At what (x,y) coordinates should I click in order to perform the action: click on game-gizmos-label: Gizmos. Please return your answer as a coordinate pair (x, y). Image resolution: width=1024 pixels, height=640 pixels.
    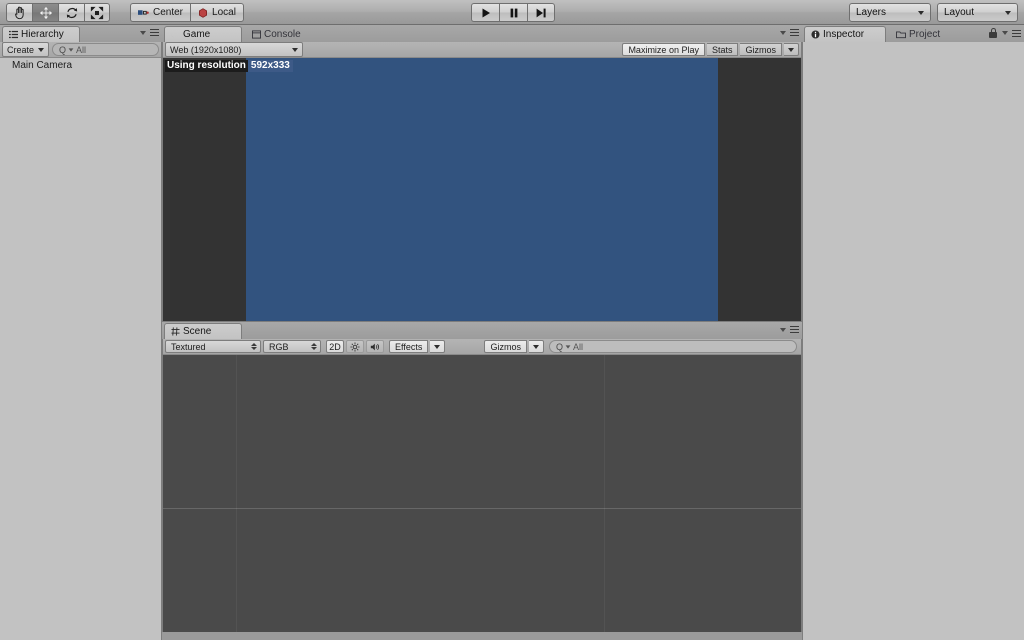
    Looking at the image, I should click on (760, 49).